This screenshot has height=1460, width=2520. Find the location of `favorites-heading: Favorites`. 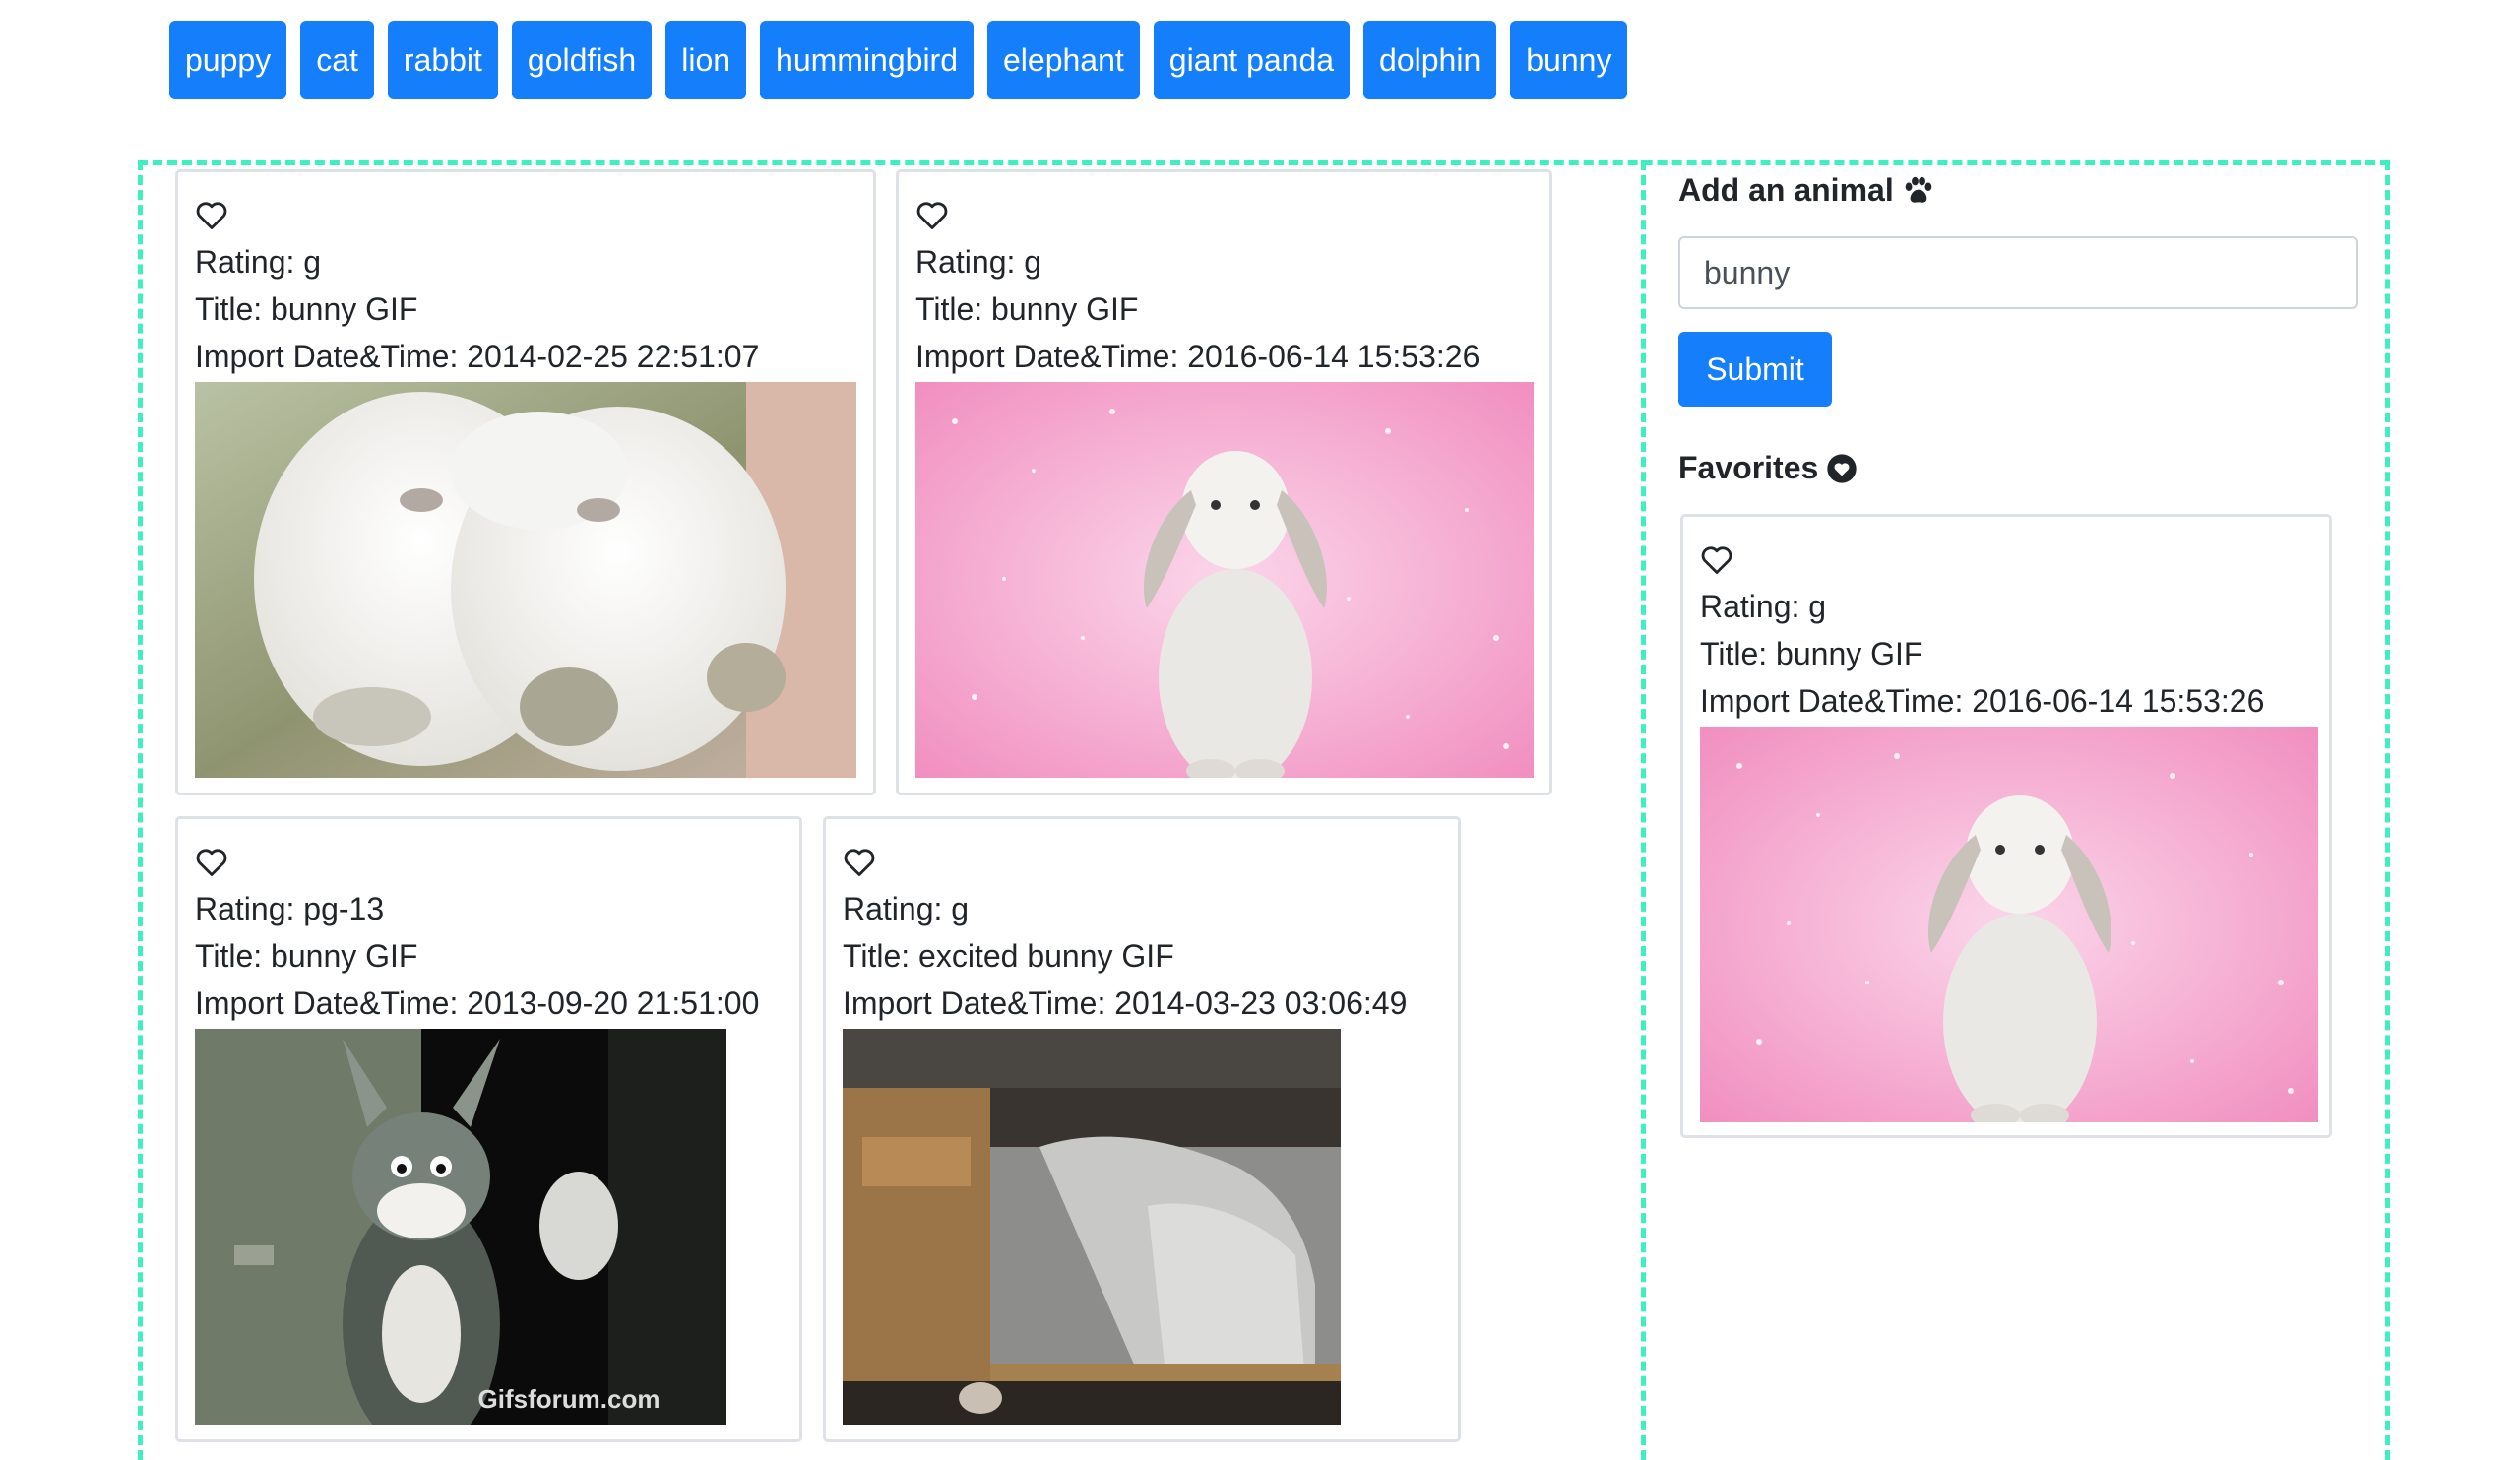

favorites-heading: Favorites is located at coordinates (1768, 468).